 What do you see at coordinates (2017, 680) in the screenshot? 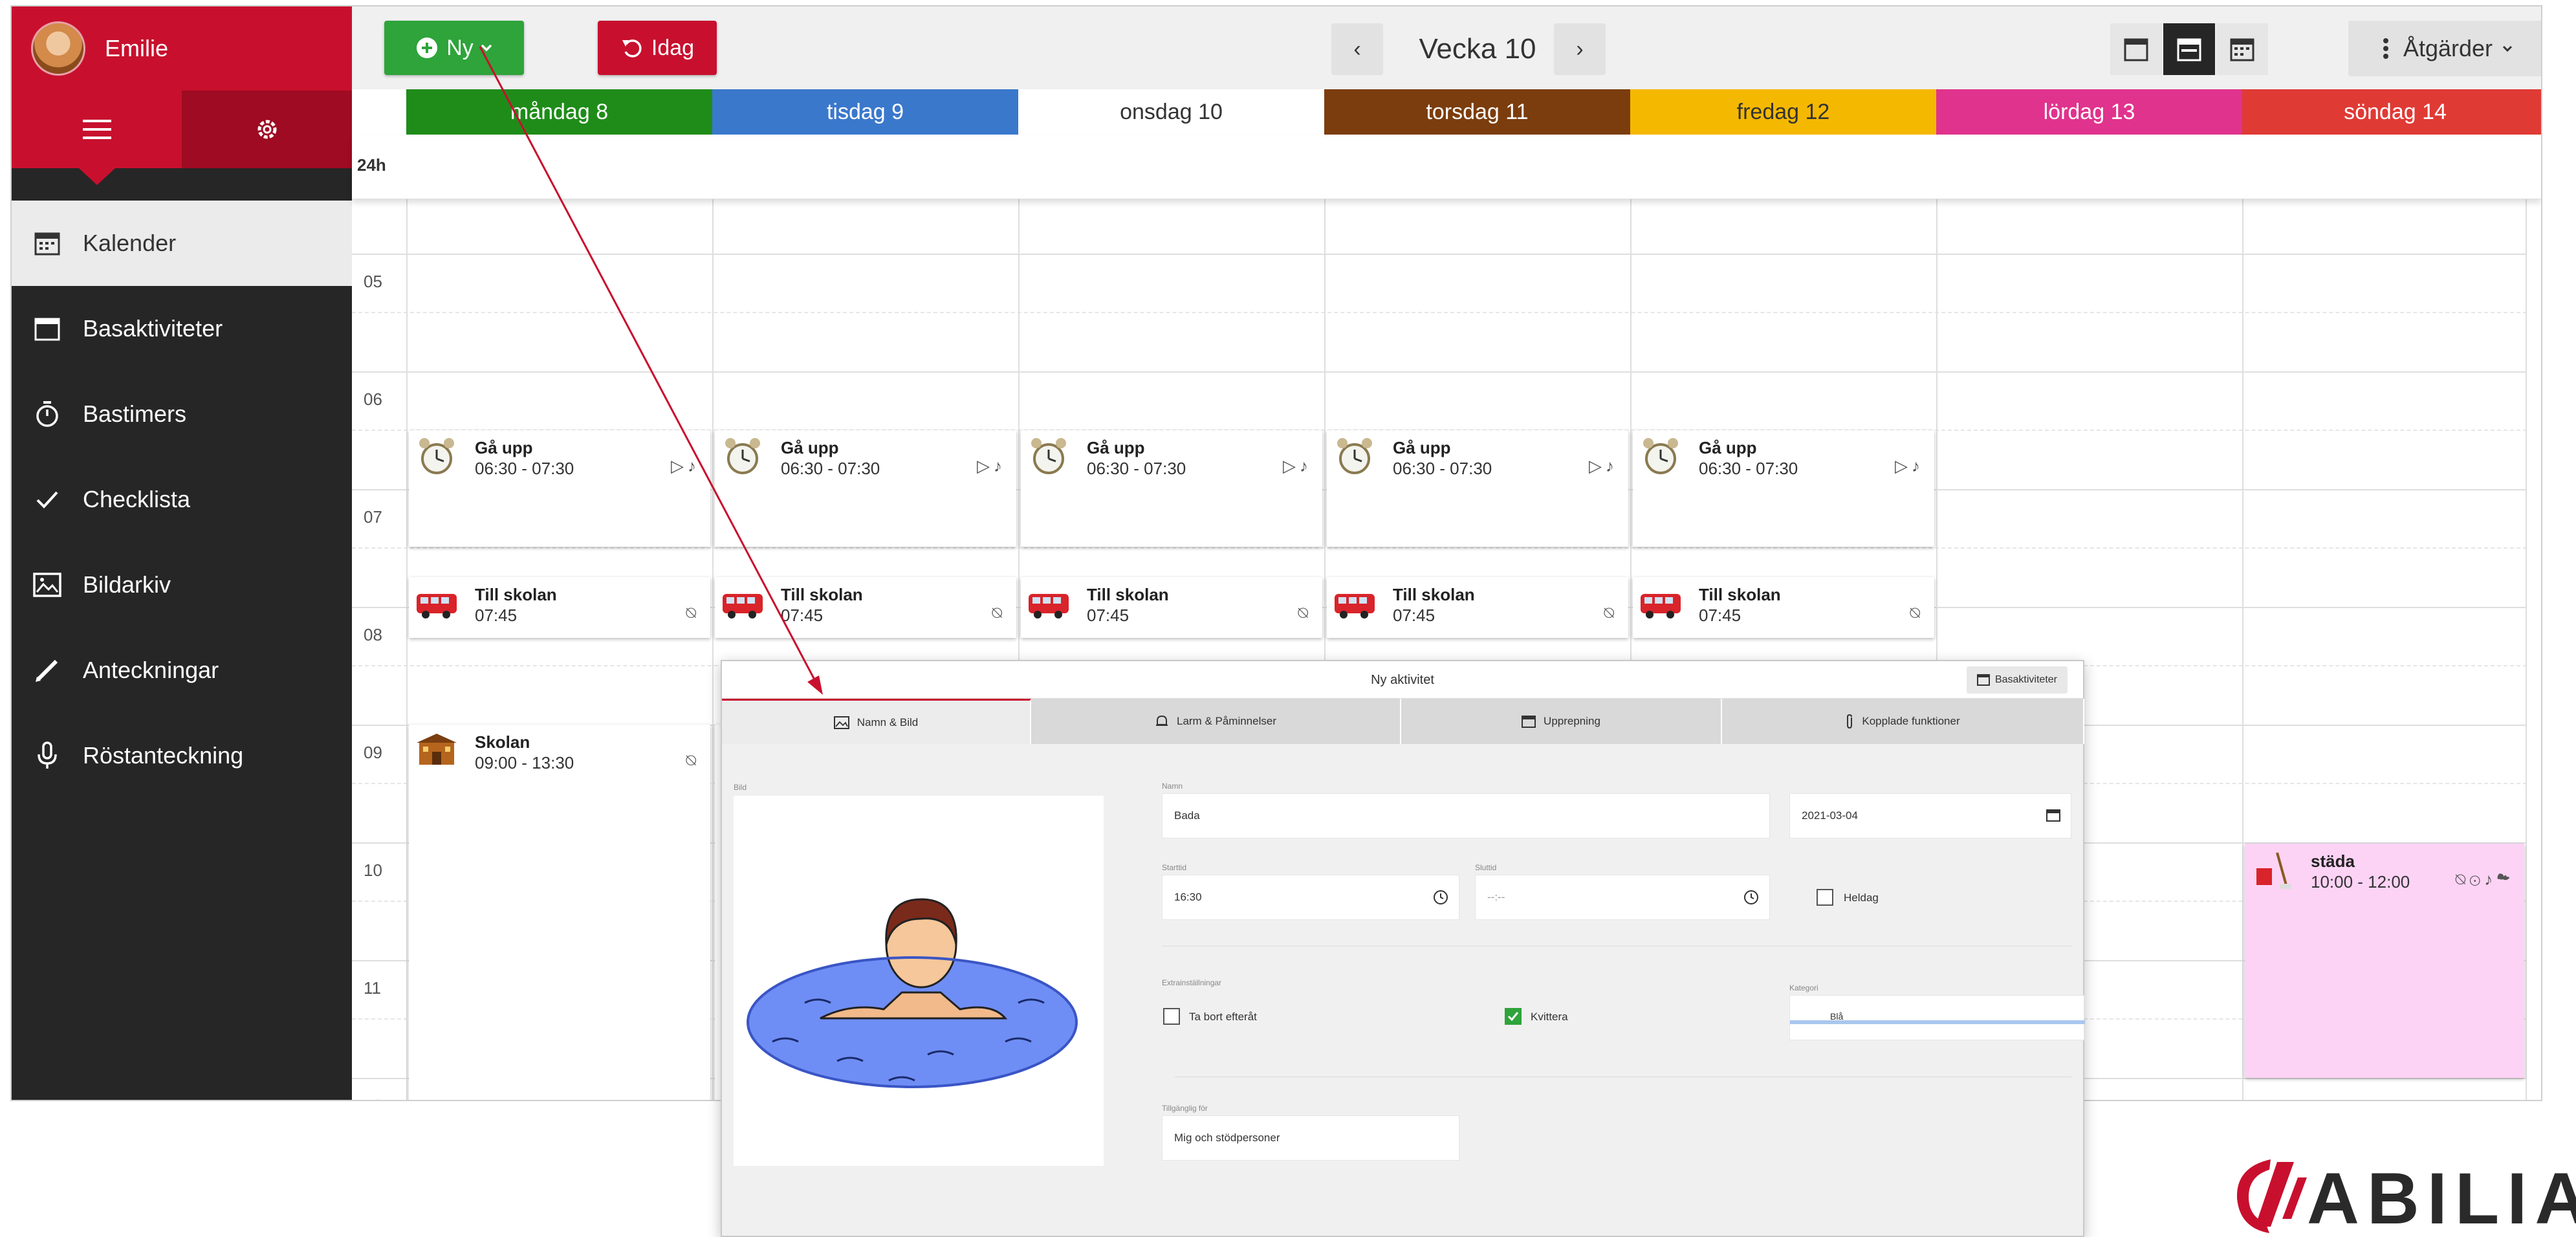
I see `basic-activities-button: Basaktiviteter` at bounding box center [2017, 680].